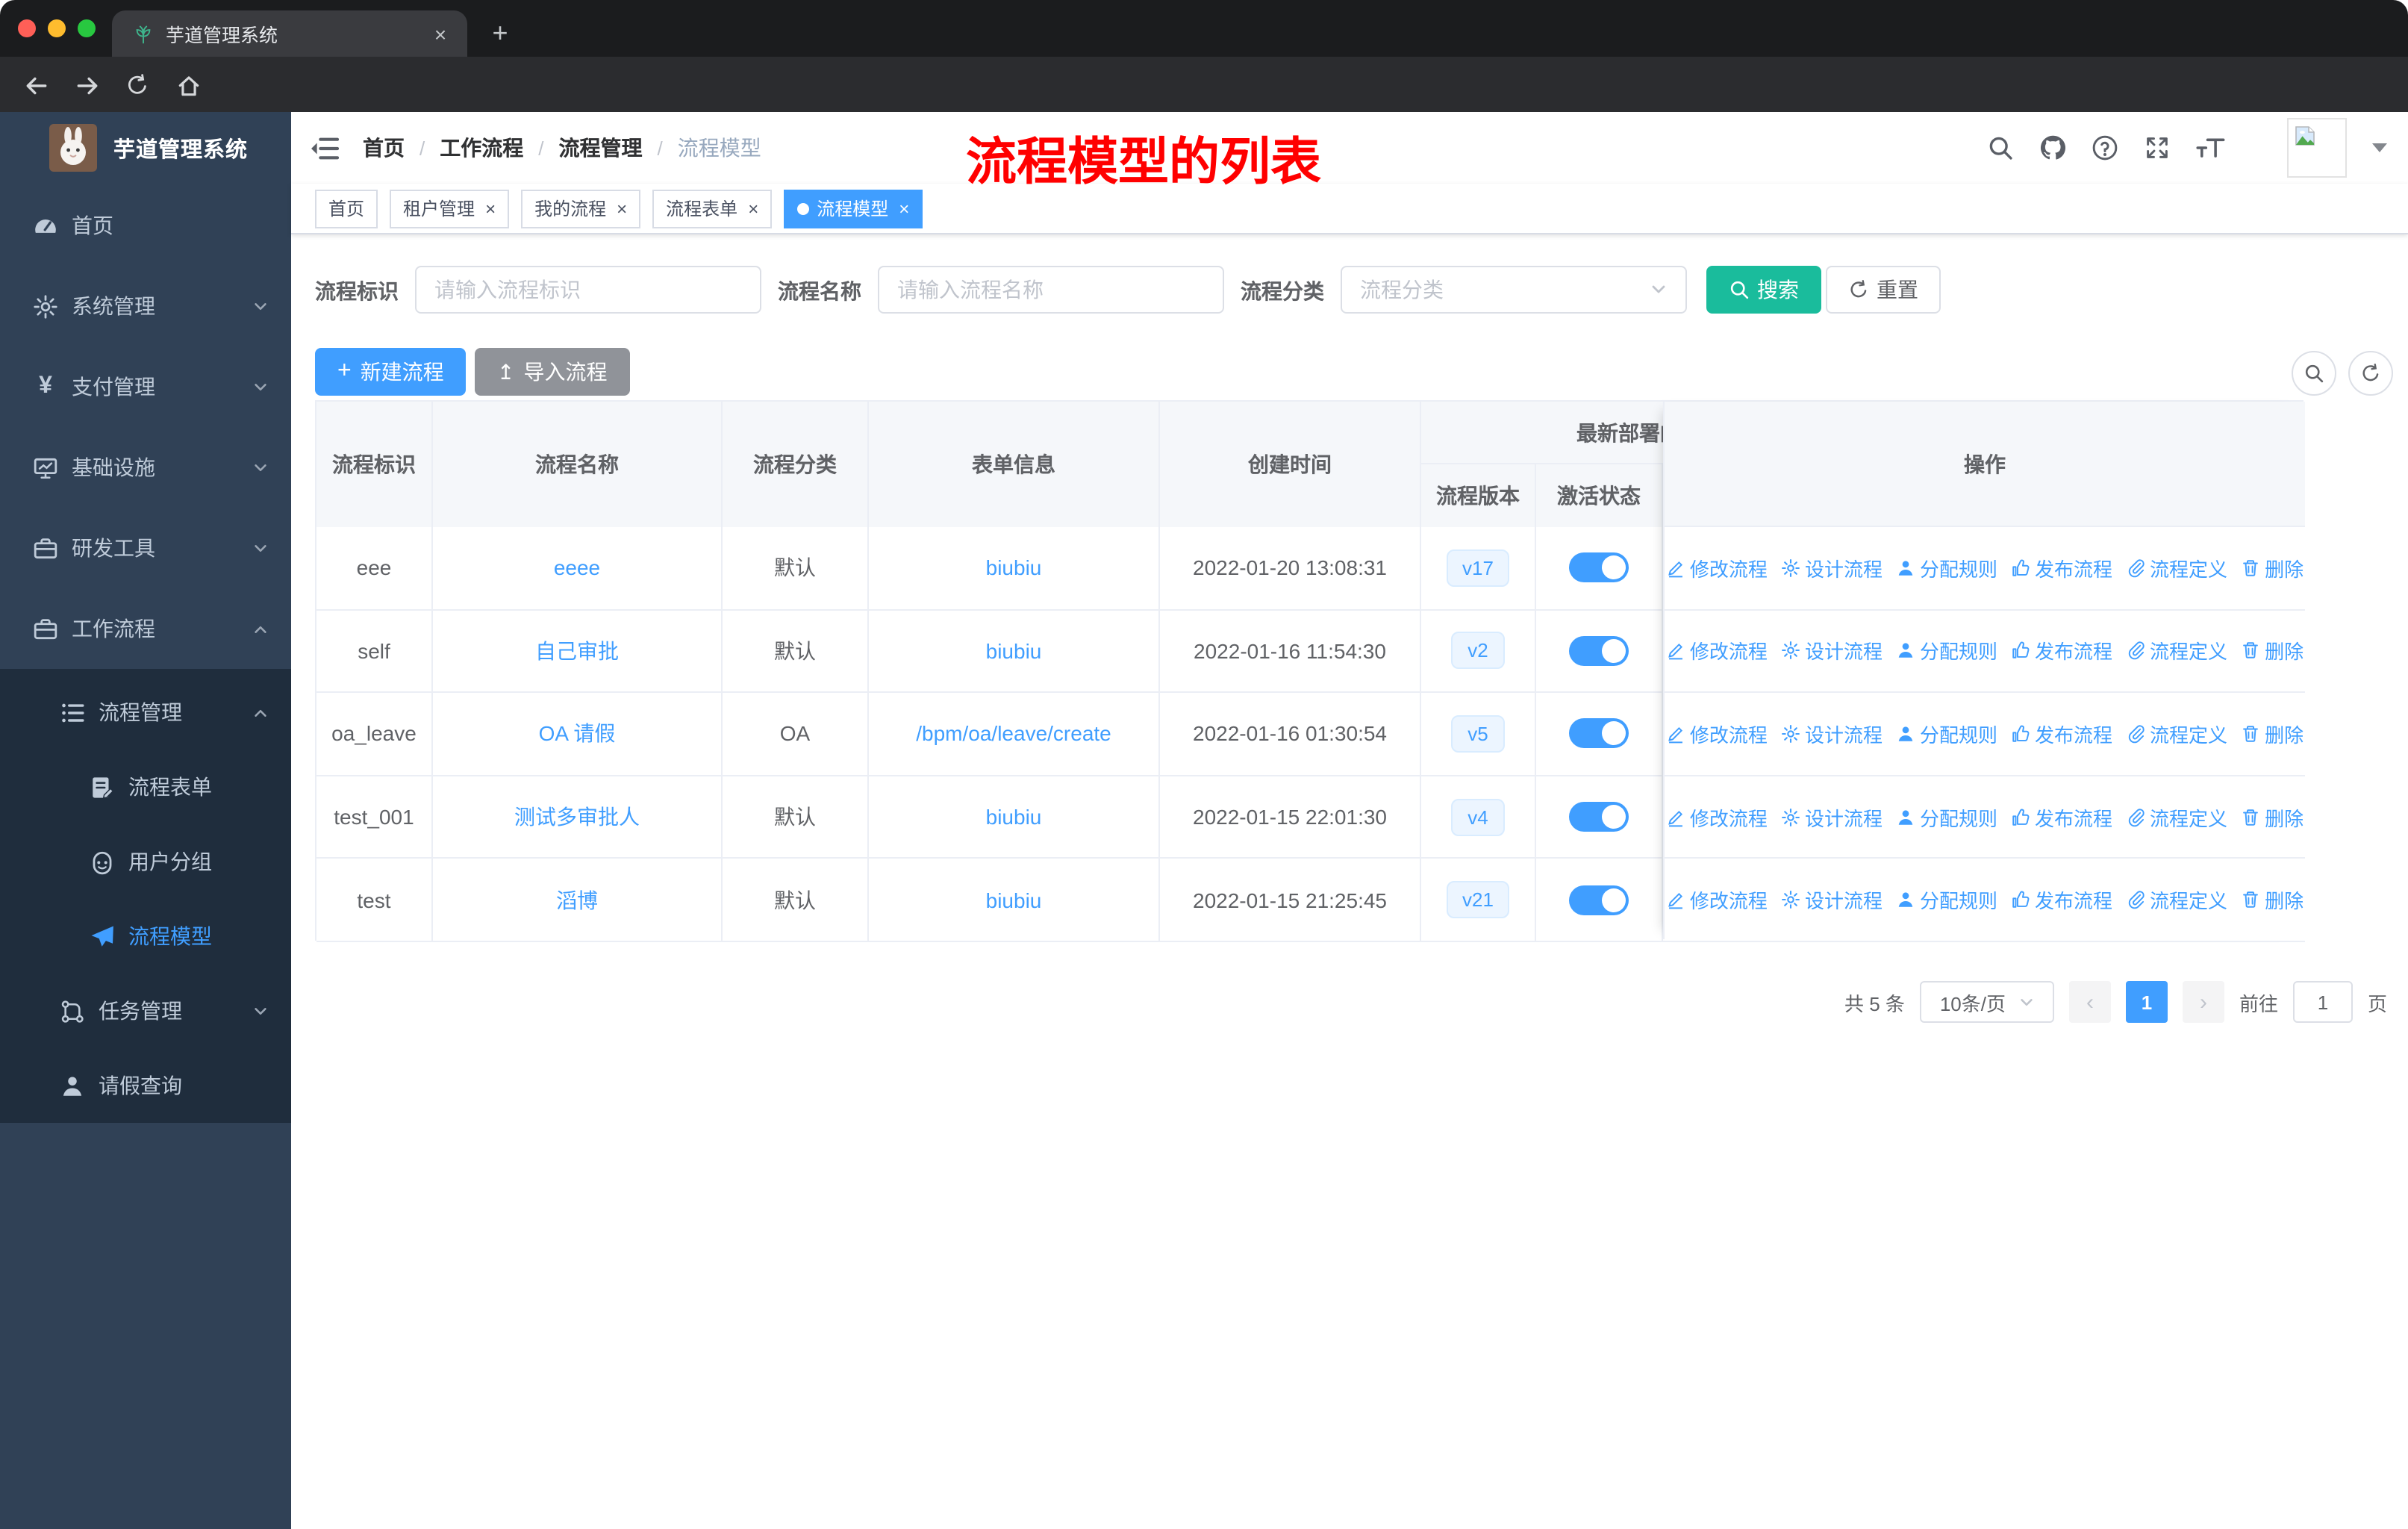 This screenshot has height=1529, width=2408. Describe the element at coordinates (1514, 290) in the screenshot. I see `process-category-select: 流程分类` at that location.